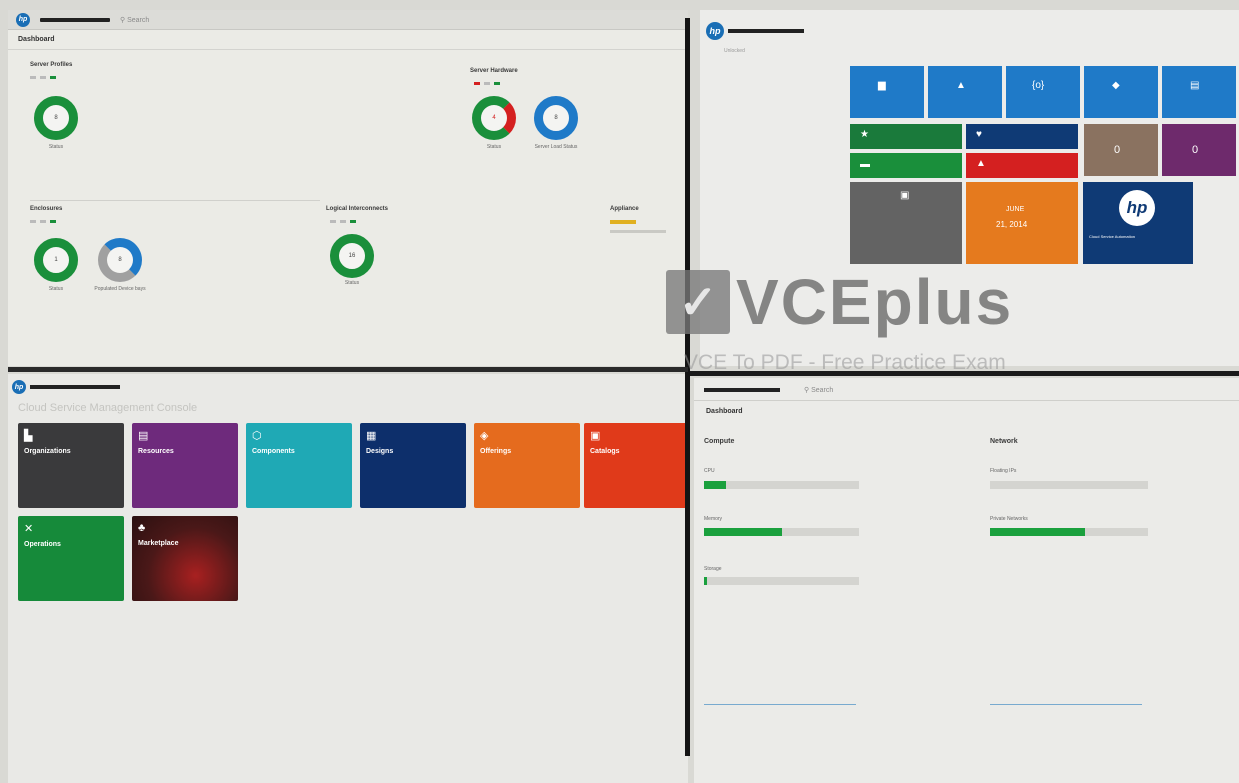 The image size is (1239, 783). What do you see at coordinates (357, 209) in the screenshot?
I see `section-title-logical-interconnects: Logical Interconnects` at bounding box center [357, 209].